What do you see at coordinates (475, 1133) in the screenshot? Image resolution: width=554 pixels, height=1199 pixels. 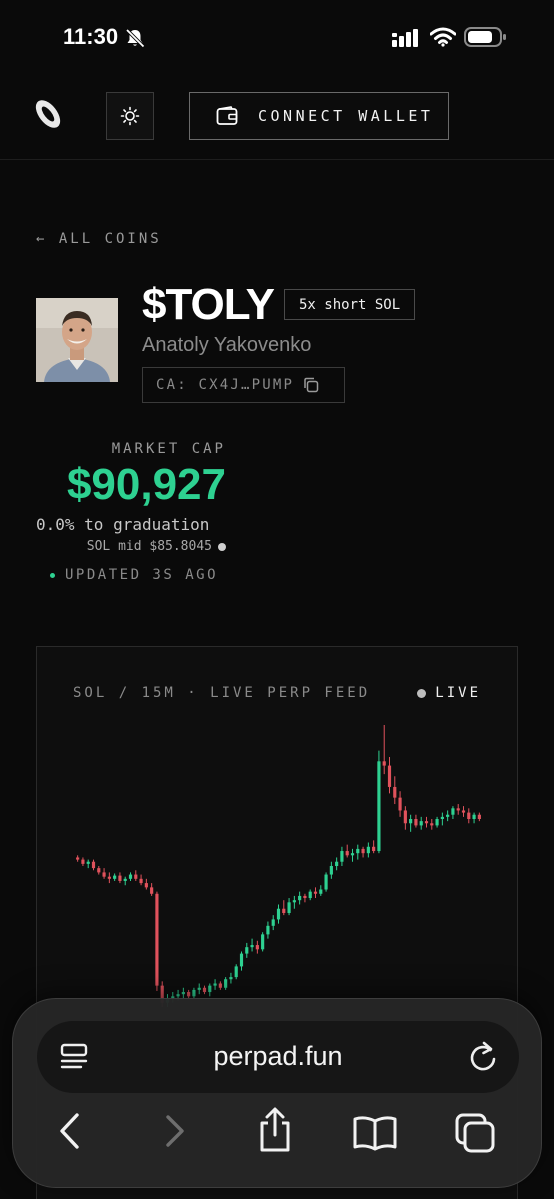 I see `tabs-icon` at bounding box center [475, 1133].